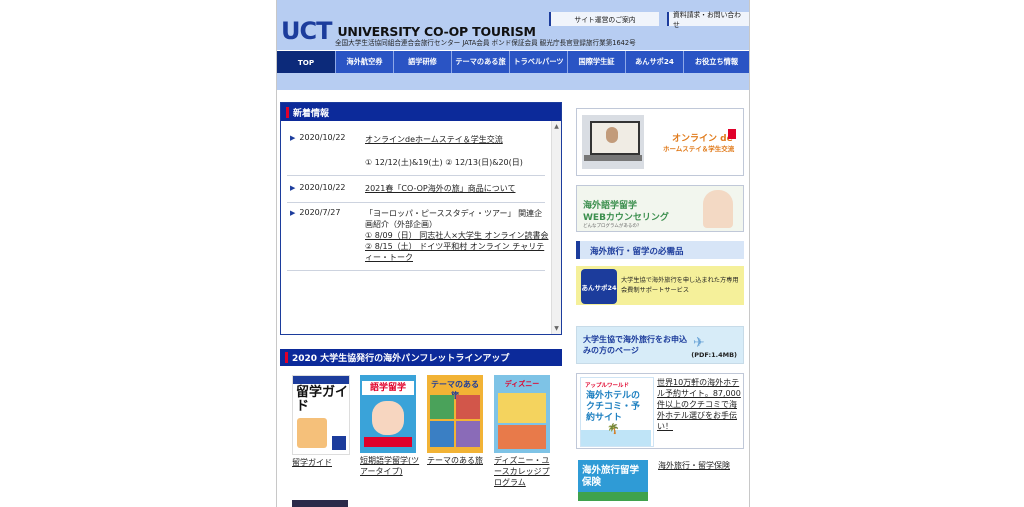  What do you see at coordinates (700, 465) in the screenshot?
I see `insurance-link: 海外旅行・留学保険` at bounding box center [700, 465].